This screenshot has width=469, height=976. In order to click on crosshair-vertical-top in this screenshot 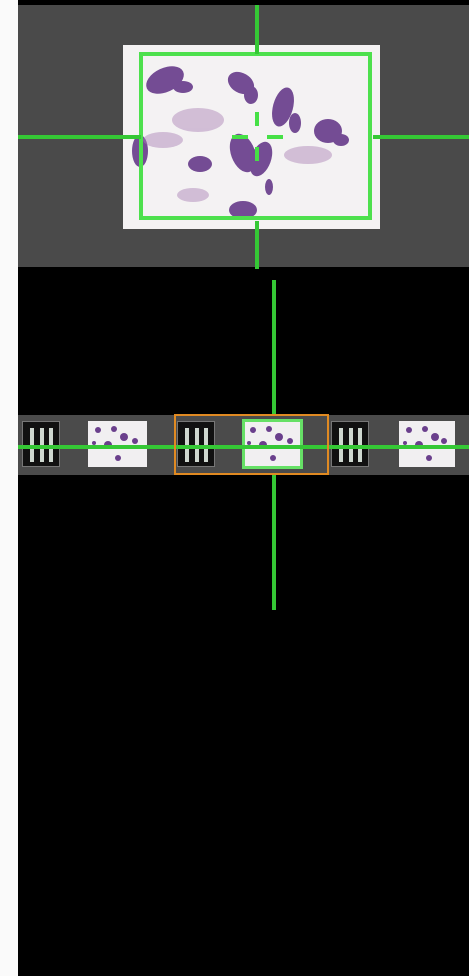, I will do `click(257, 29)`.